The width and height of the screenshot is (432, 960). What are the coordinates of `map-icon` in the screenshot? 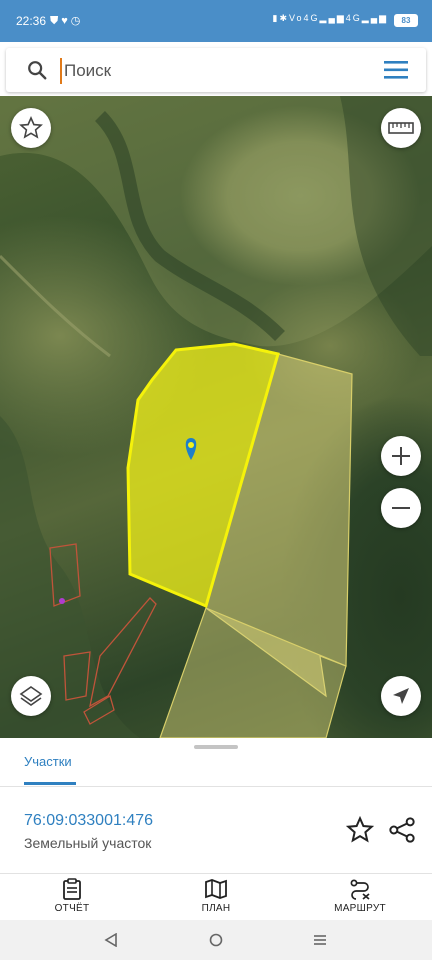 It's located at (216, 889).